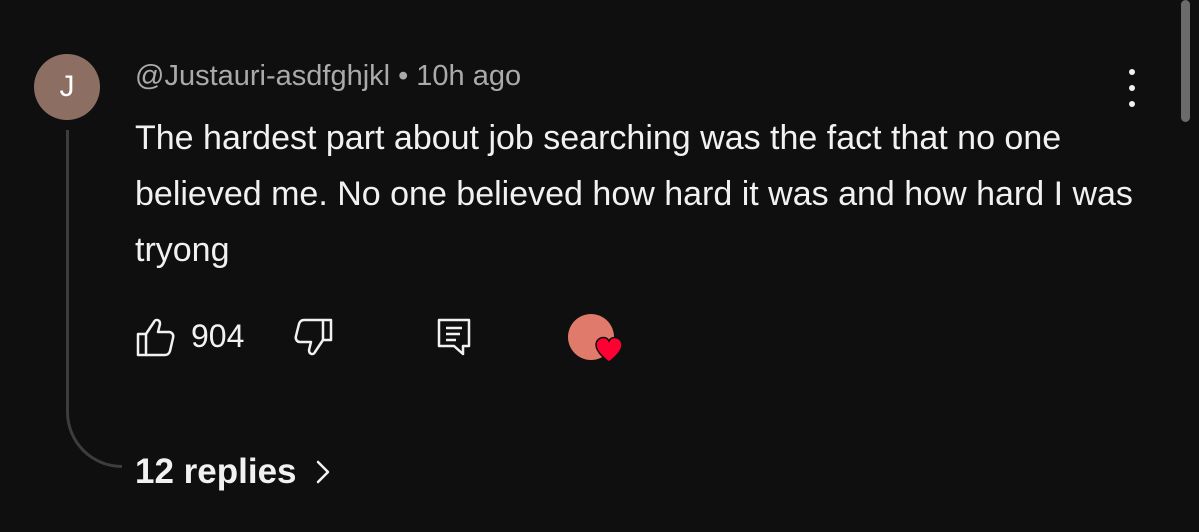  What do you see at coordinates (262, 76) in the screenshot?
I see `author-handle: @Justauri-asdfghjkl` at bounding box center [262, 76].